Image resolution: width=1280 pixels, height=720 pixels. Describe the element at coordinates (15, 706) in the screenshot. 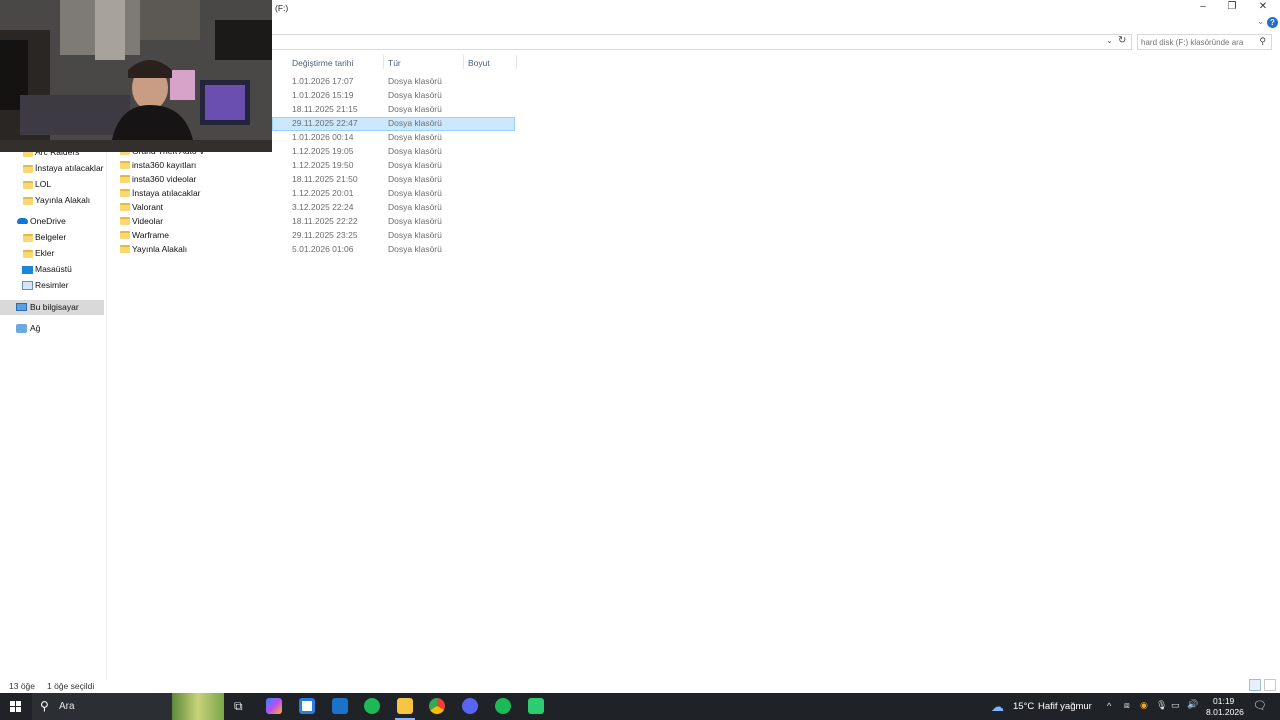

I see `start-windows-icon` at that location.